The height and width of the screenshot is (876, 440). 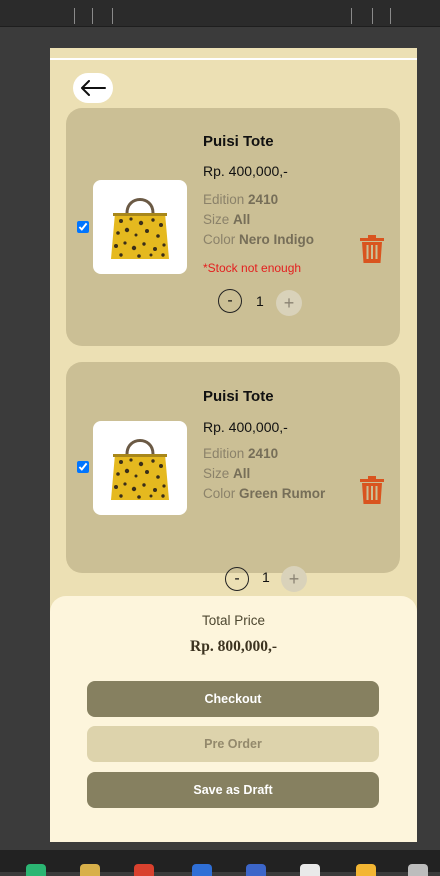 I want to click on color-row: Color Green Rumor, so click(x=264, y=494).